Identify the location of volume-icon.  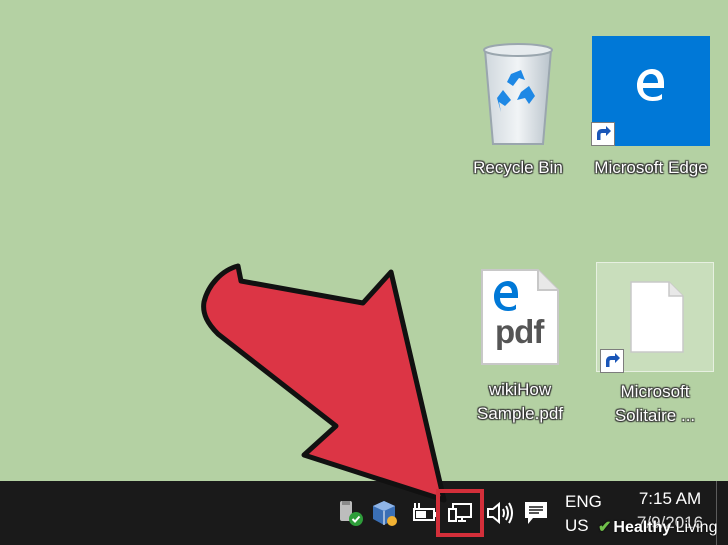
(500, 513).